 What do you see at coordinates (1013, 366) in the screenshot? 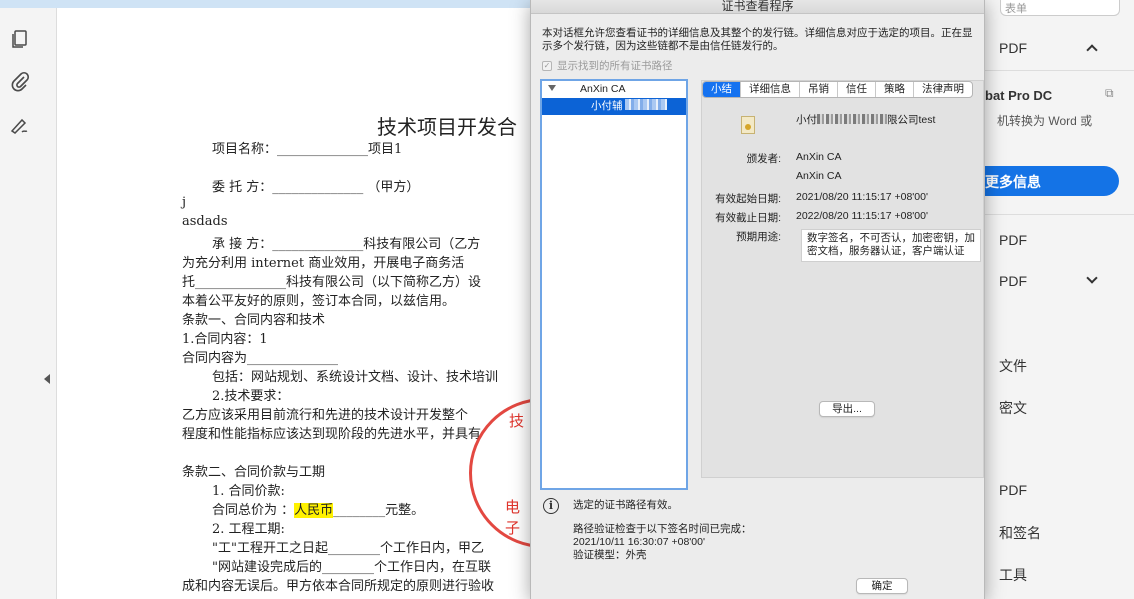
I see `panel-item: 文件` at bounding box center [1013, 366].